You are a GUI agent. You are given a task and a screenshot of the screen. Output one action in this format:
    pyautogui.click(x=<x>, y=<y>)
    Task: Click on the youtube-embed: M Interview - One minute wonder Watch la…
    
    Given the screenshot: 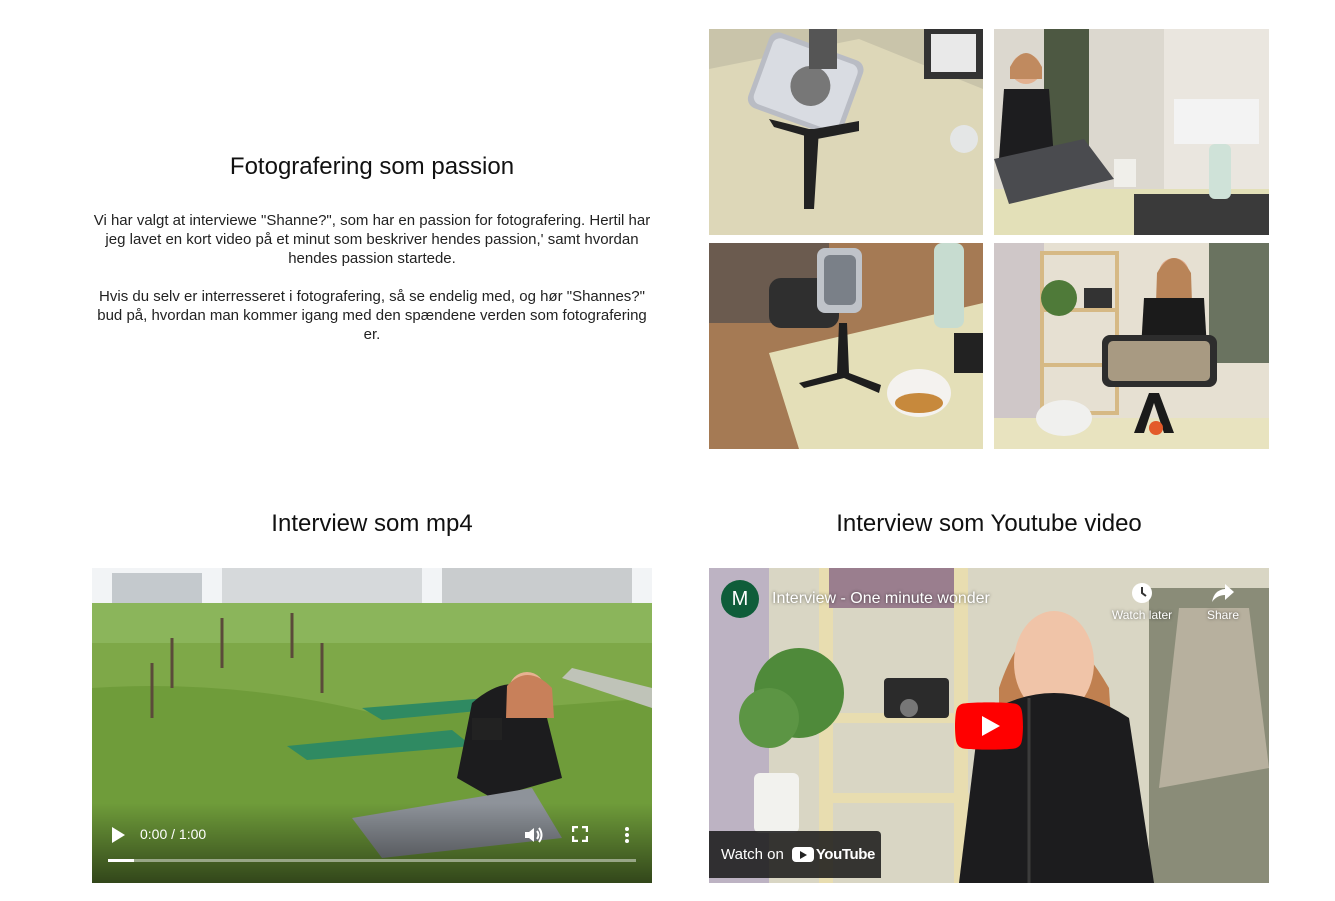 What is the action you would take?
    pyautogui.click(x=989, y=725)
    